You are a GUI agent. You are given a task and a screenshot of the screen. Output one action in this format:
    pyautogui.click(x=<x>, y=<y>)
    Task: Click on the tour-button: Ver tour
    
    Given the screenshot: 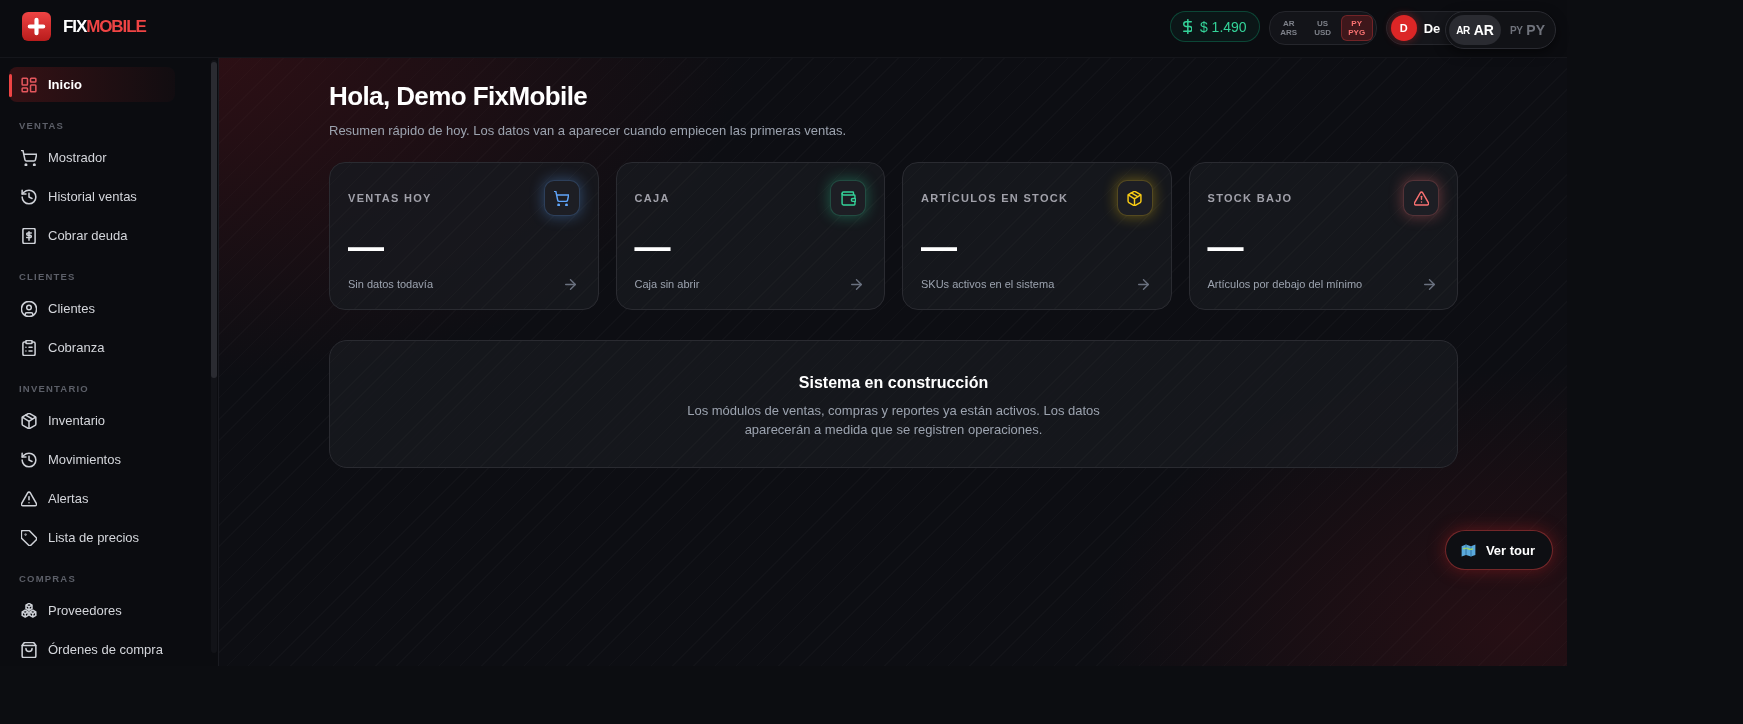 What is the action you would take?
    pyautogui.click(x=1498, y=550)
    